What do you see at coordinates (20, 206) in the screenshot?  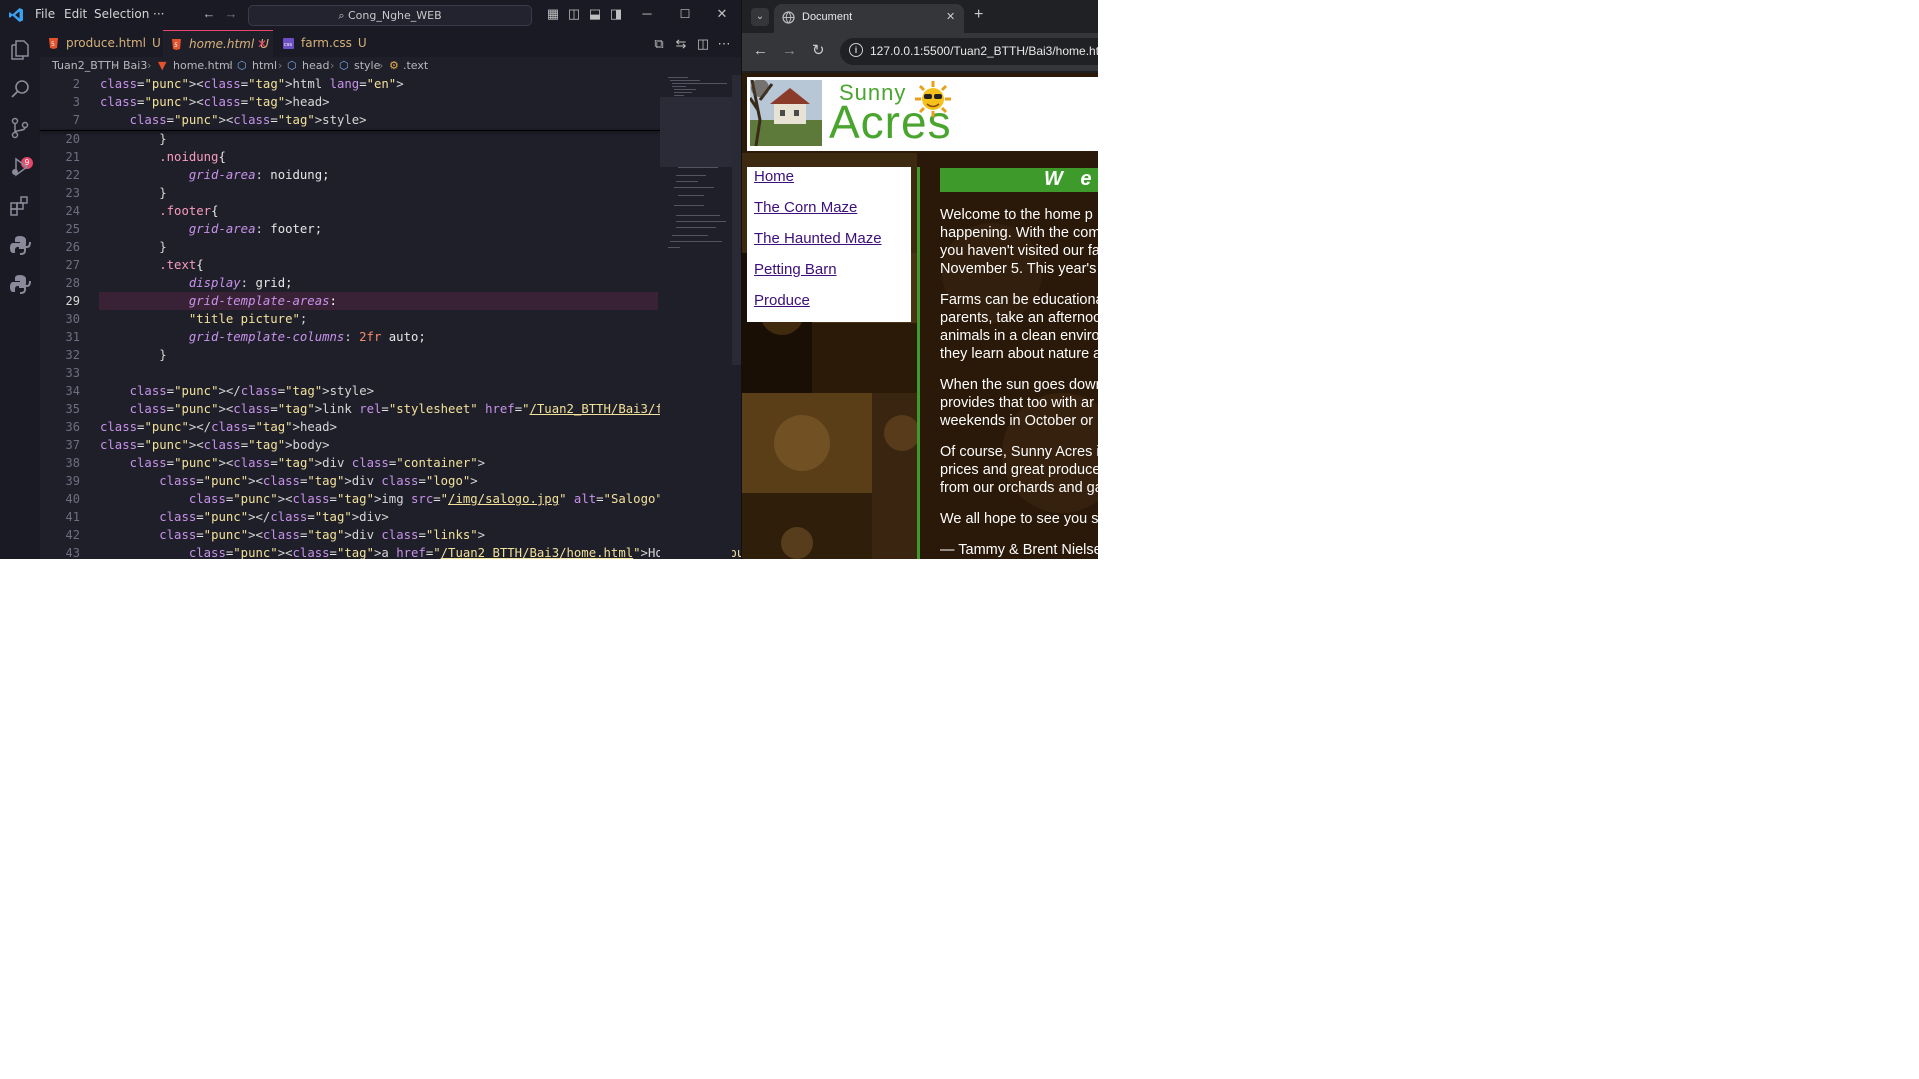 I see `extensions-icon` at bounding box center [20, 206].